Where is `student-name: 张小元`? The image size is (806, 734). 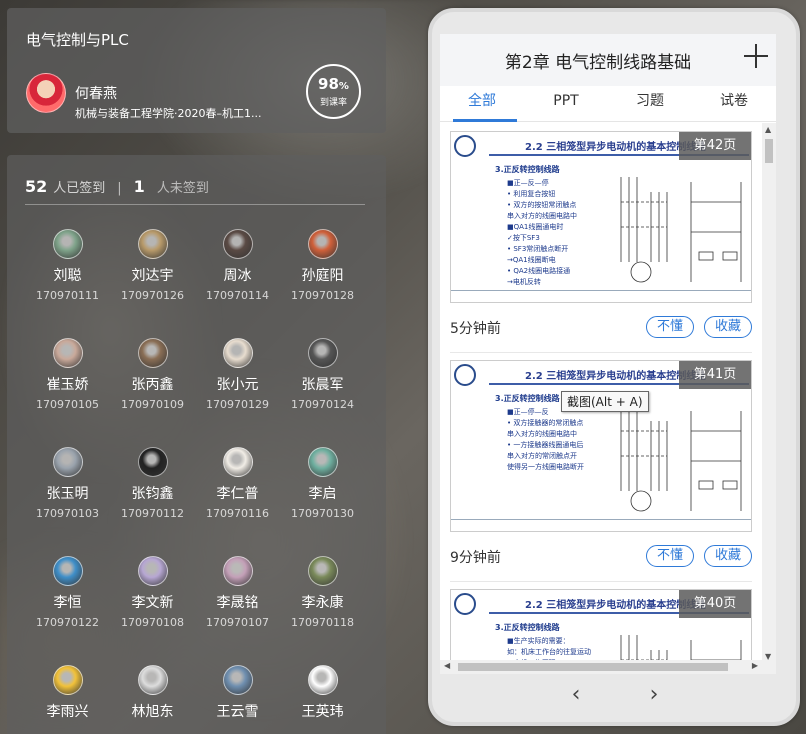
student-name: 张小元 is located at coordinates (237, 385).